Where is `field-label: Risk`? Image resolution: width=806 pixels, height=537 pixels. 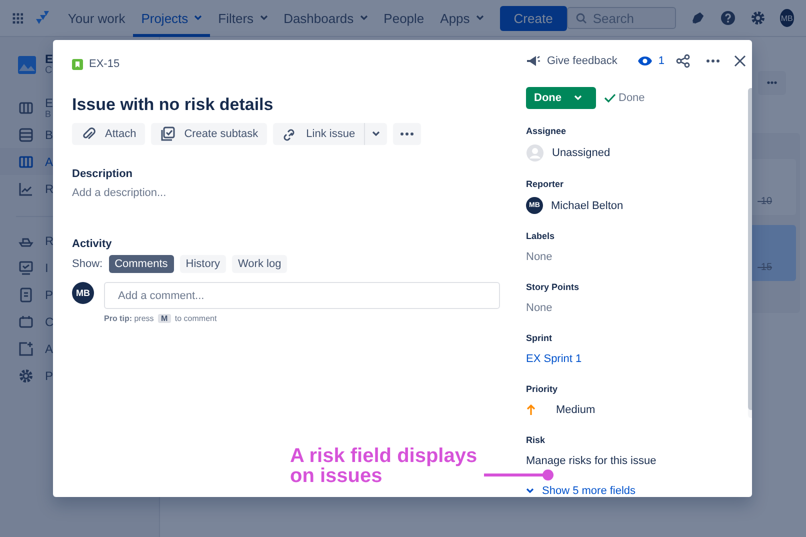
field-label: Risk is located at coordinates (536, 440).